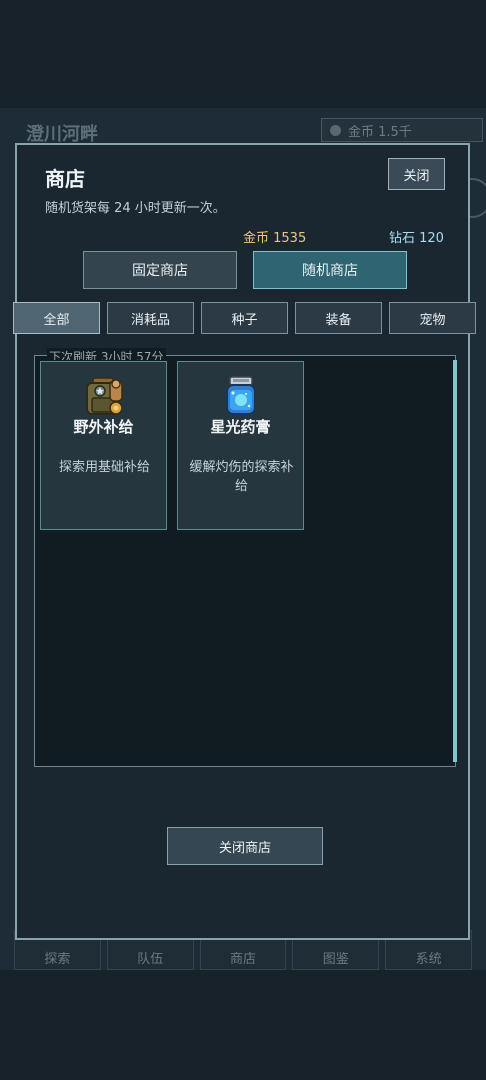 The width and height of the screenshot is (486, 1080). What do you see at coordinates (240, 445) in the screenshot?
I see `item-card-starlight-salve: 星光药膏 缓解灼伤的探索补给` at bounding box center [240, 445].